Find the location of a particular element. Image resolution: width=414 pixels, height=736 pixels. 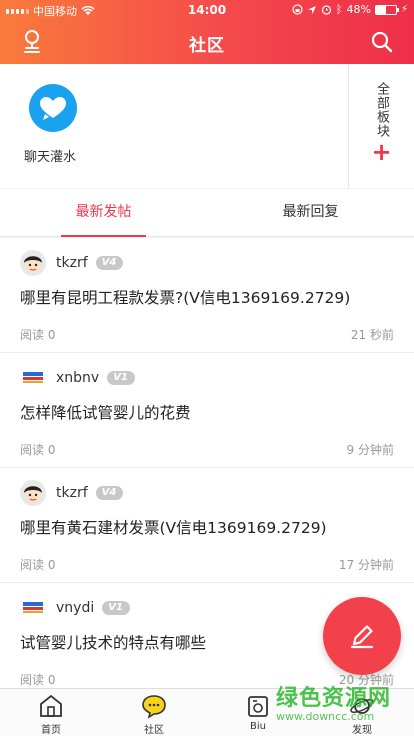

navbar: 社区 is located at coordinates (207, 42).